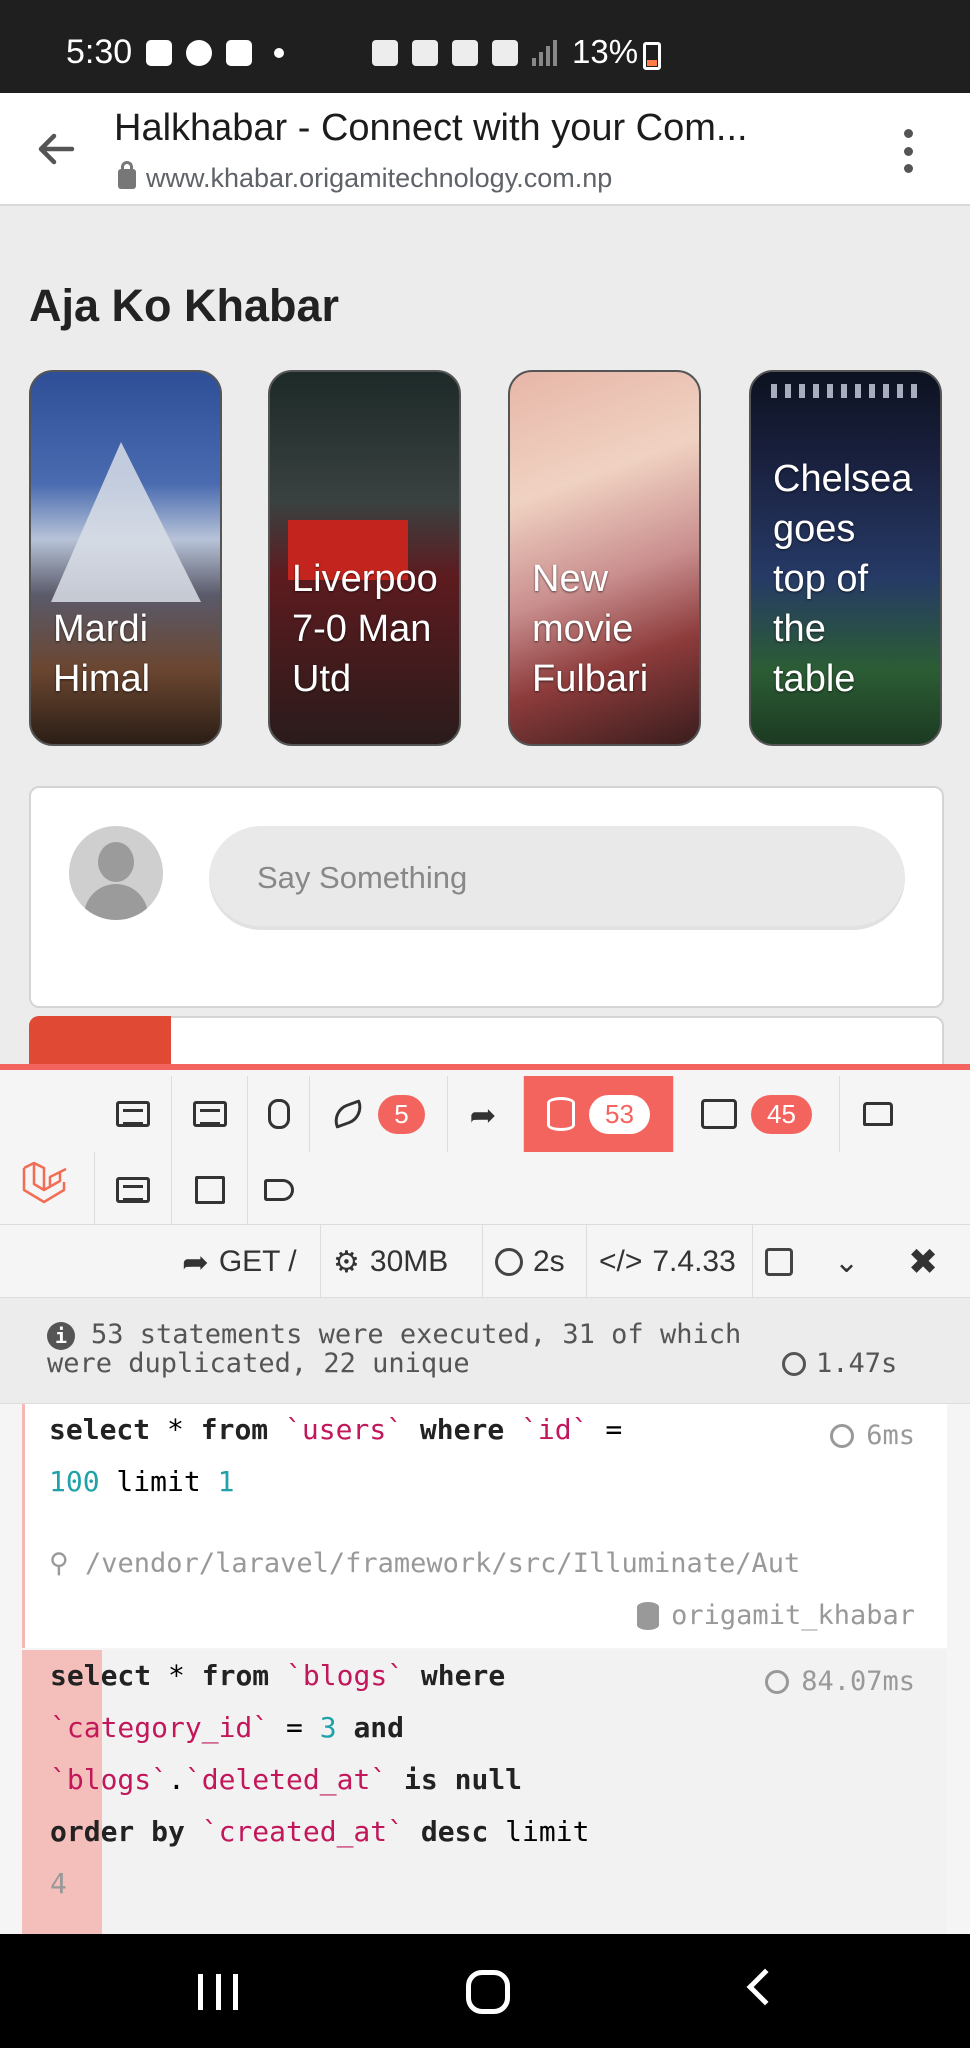 This screenshot has height=2048, width=970. Describe the element at coordinates (621, 1261) in the screenshot. I see `code-icon: </>` at that location.